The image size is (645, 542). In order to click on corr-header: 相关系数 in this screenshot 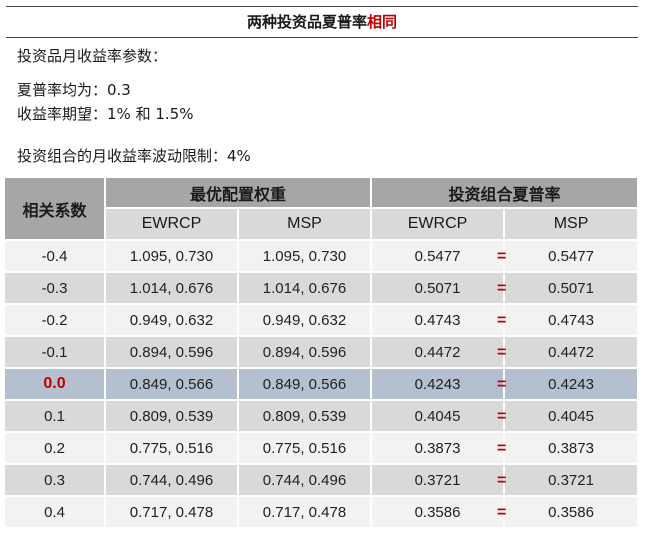, I will do `click(55, 209)`.